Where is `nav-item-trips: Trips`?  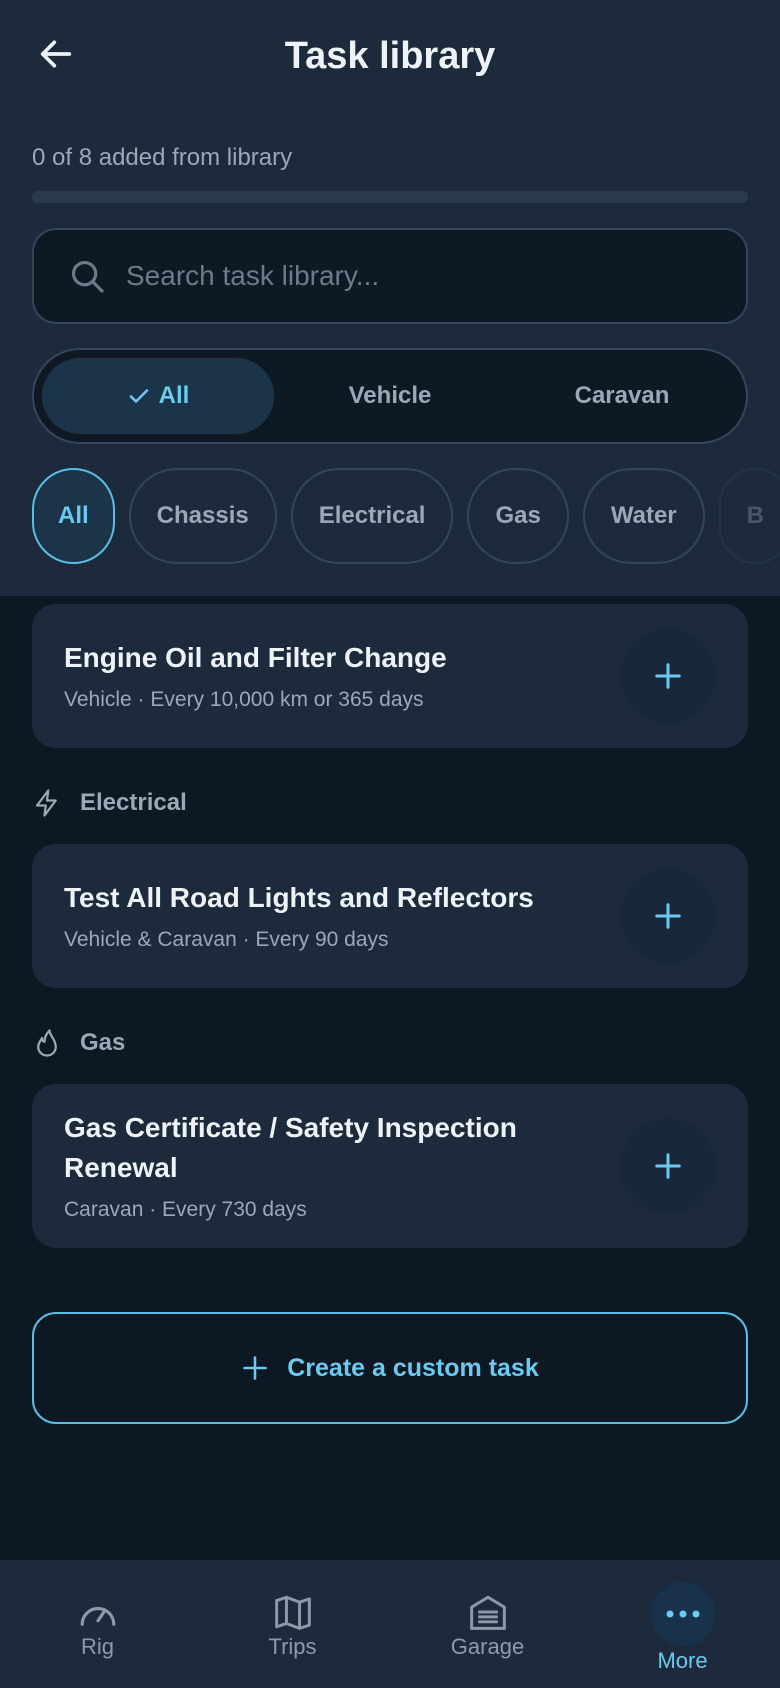 nav-item-trips: Trips is located at coordinates (292, 1624).